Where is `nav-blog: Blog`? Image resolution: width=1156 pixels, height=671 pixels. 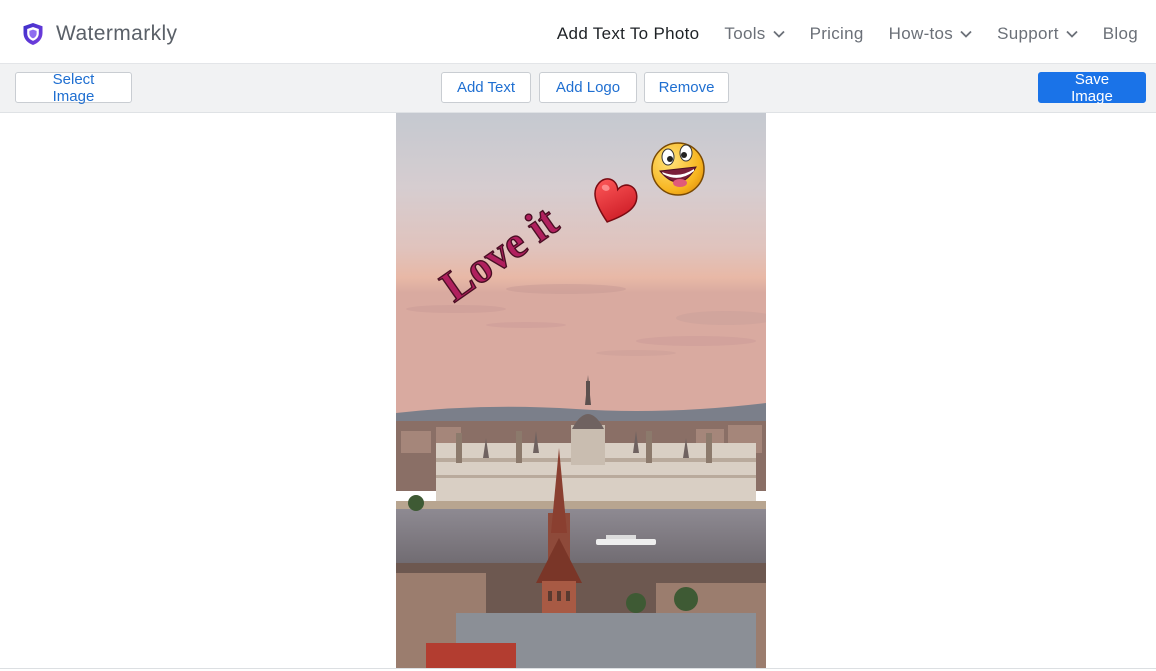
nav-blog: Blog is located at coordinates (1120, 34).